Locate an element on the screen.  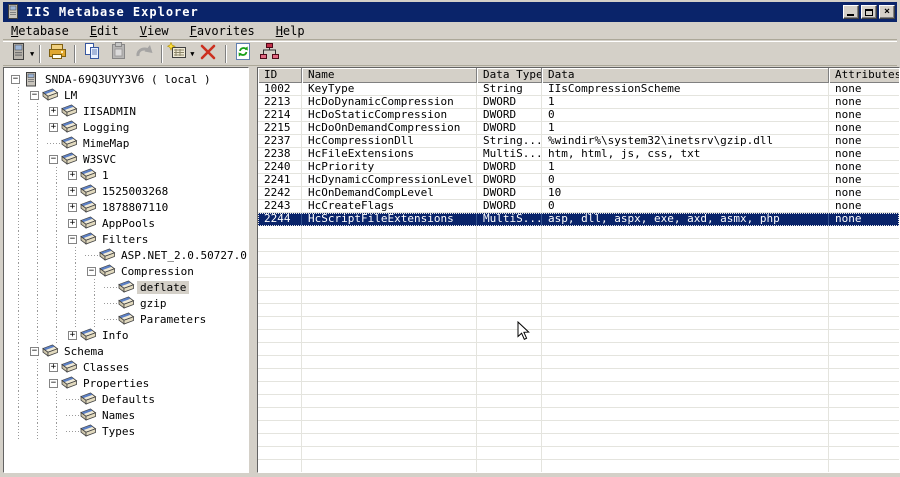
tree-item-gzip: gzip is located at coordinates (128, 303).